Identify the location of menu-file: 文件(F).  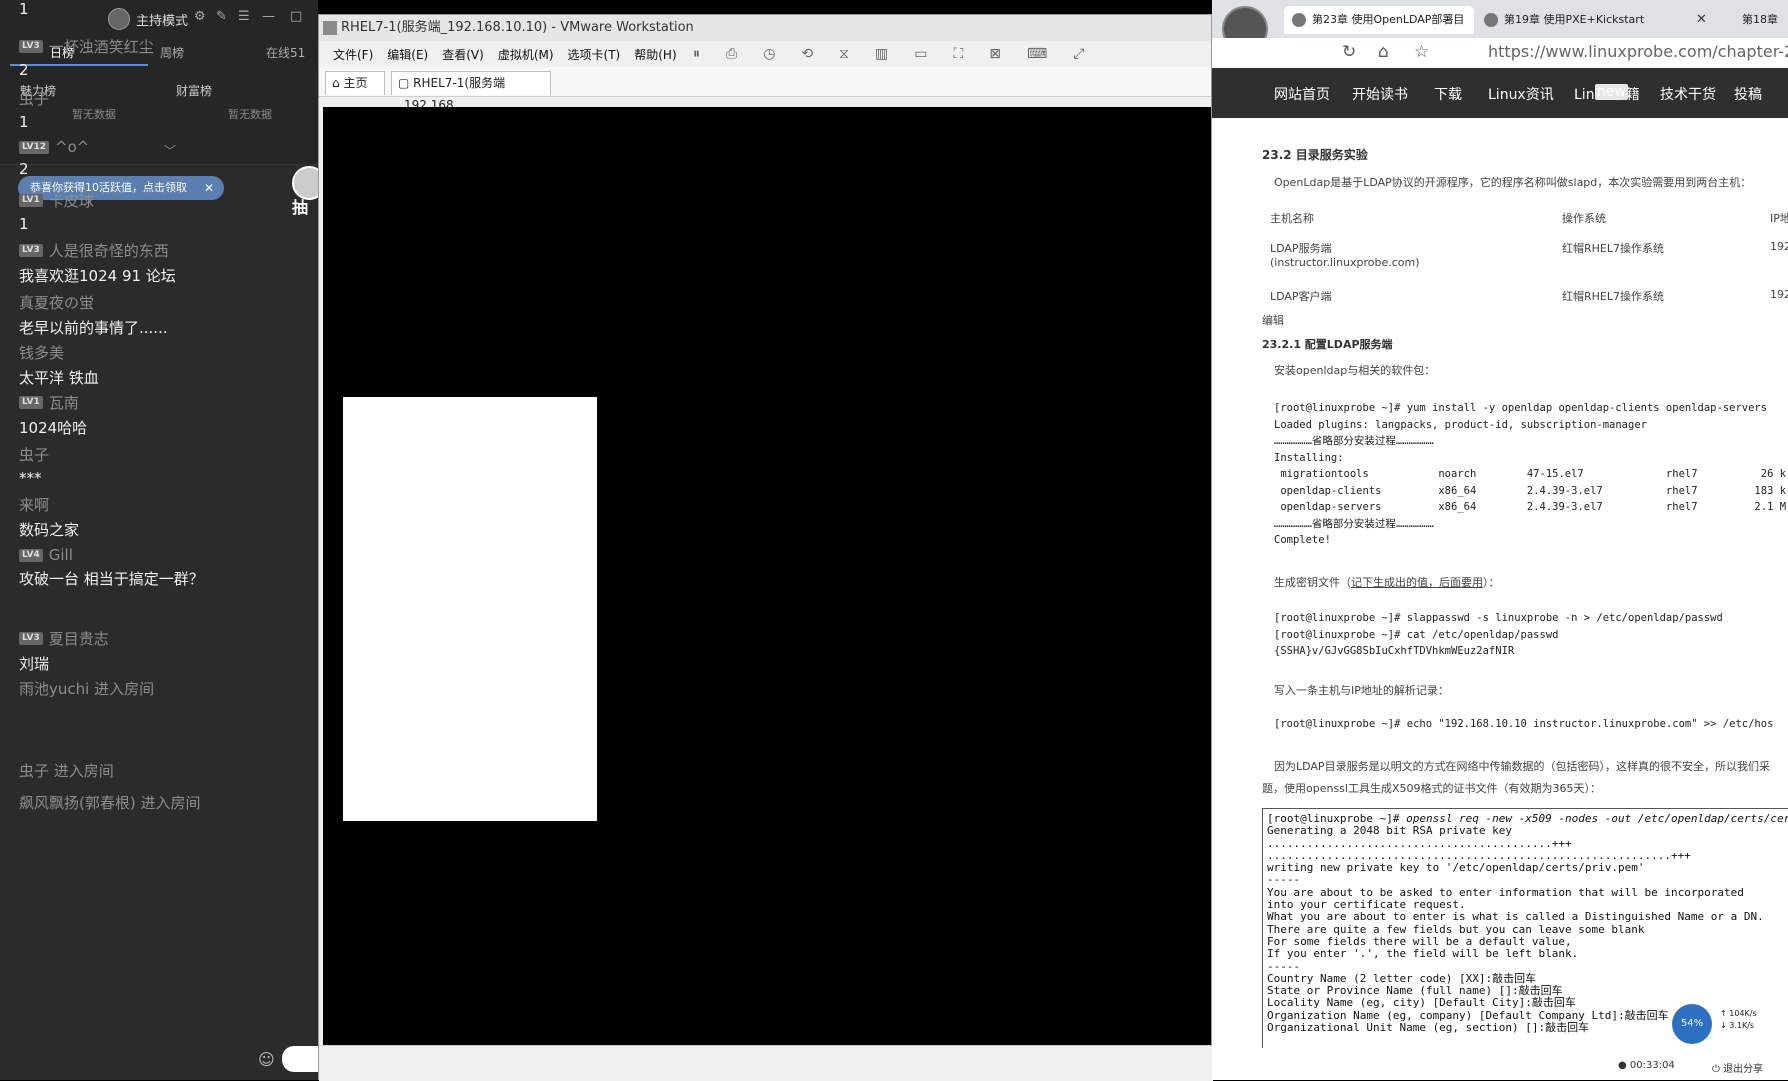
(353, 54).